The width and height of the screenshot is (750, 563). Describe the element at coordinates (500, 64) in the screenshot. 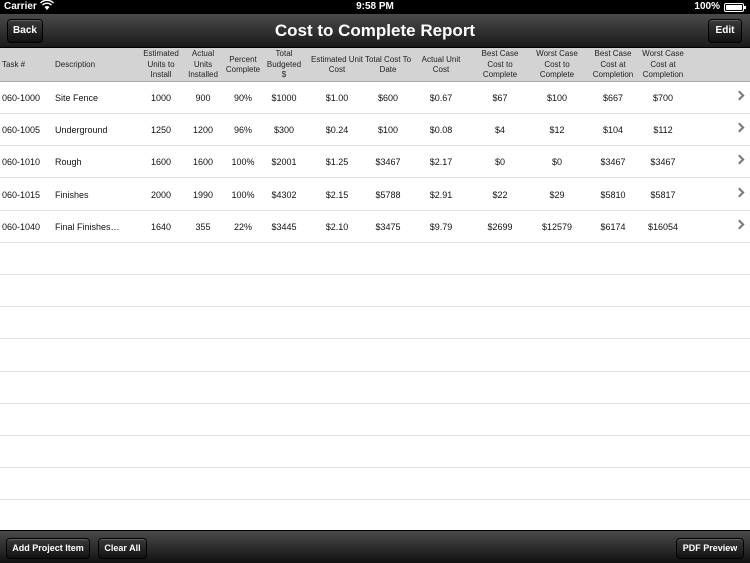

I see `column-header-best-case-to-complete: Best Case Cost to Complete` at that location.